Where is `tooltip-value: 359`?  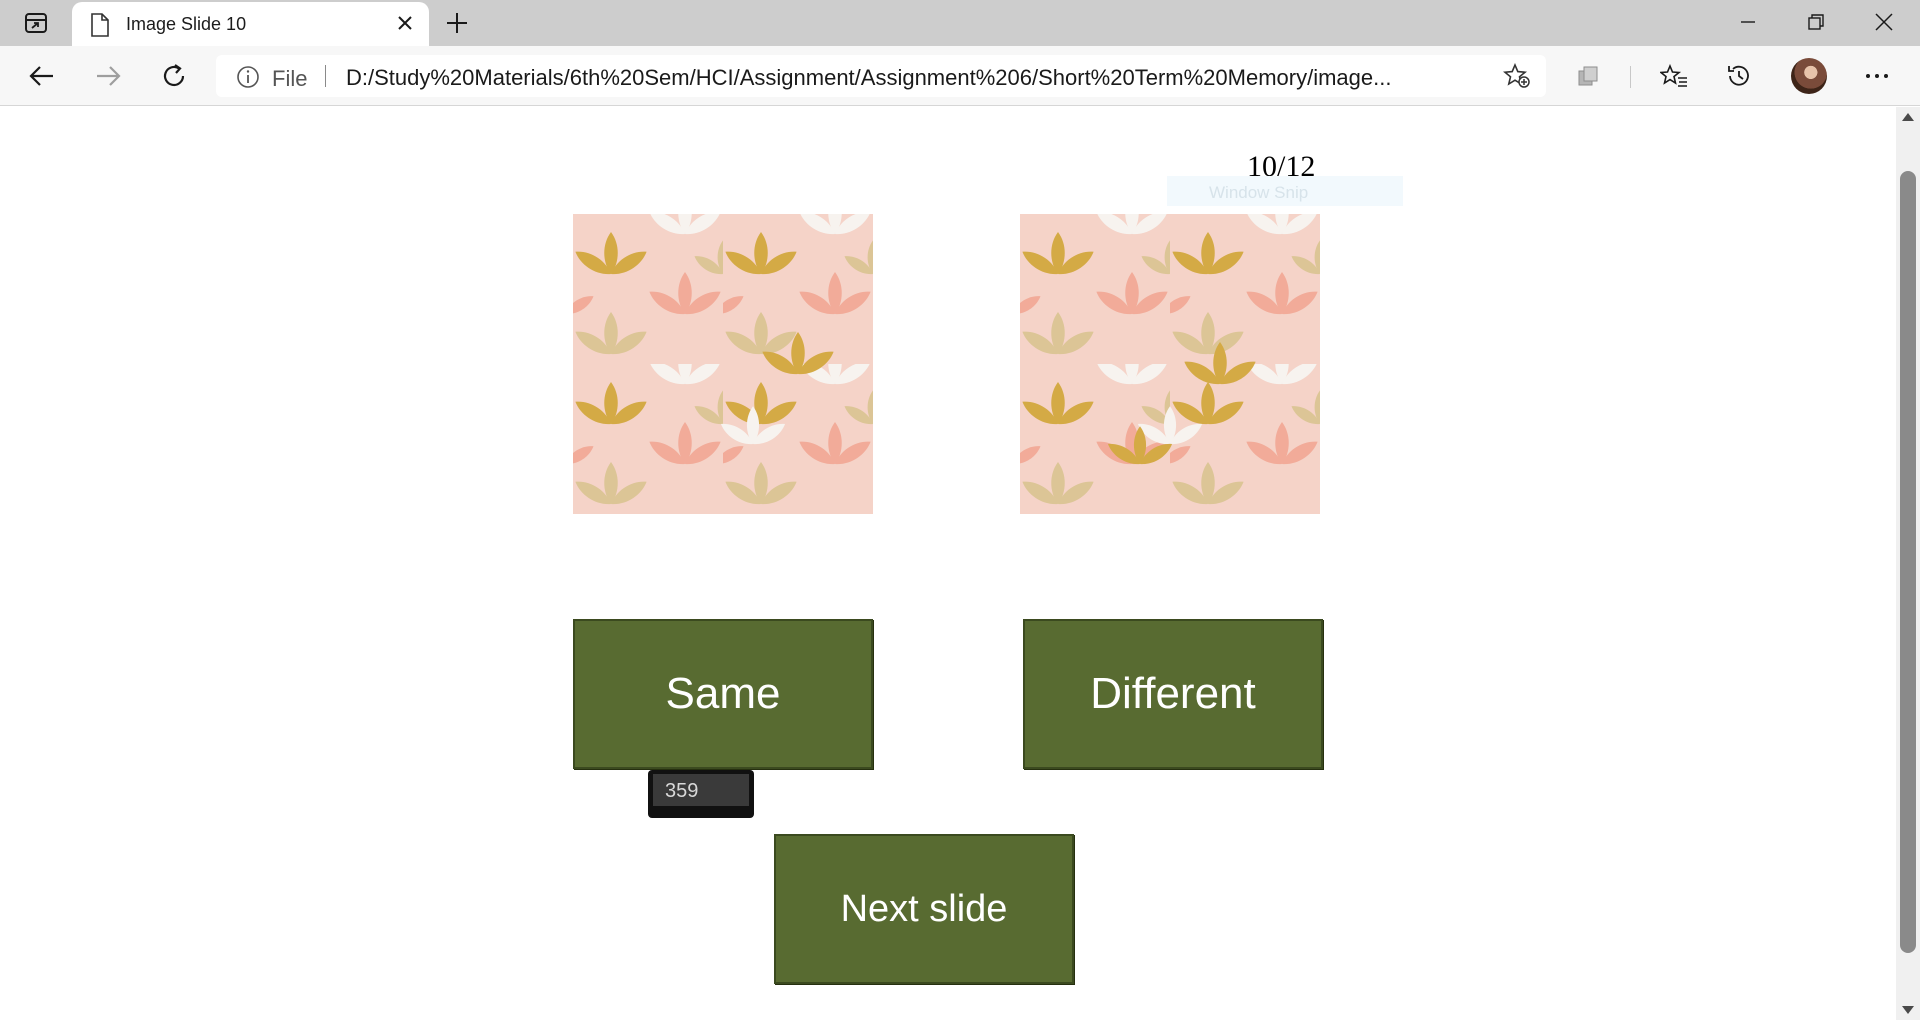
tooltip-value: 359 is located at coordinates (701, 790).